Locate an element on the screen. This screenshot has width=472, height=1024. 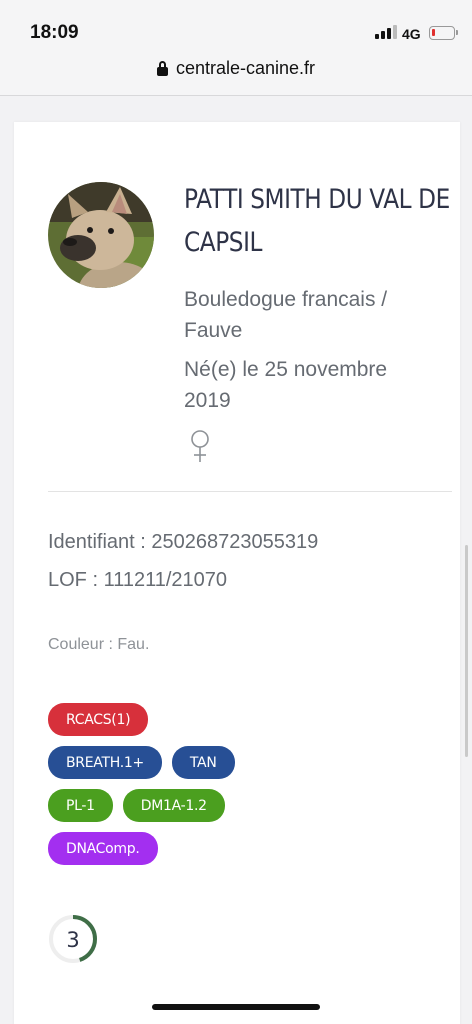
url-bar: centrale-canine.fr is located at coordinates (236, 75).